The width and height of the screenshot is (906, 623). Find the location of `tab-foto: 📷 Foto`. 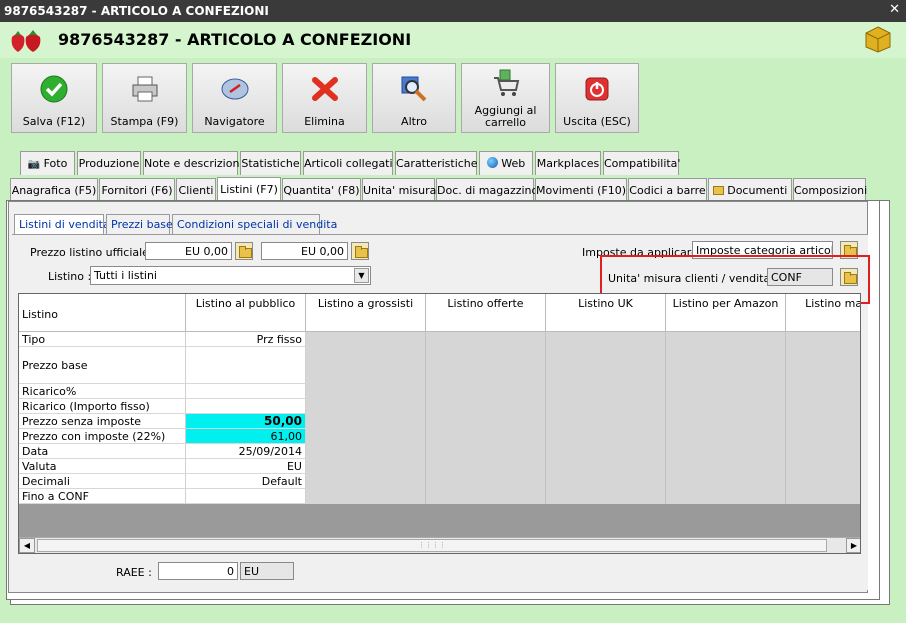

tab-foto: 📷 Foto is located at coordinates (47, 163).